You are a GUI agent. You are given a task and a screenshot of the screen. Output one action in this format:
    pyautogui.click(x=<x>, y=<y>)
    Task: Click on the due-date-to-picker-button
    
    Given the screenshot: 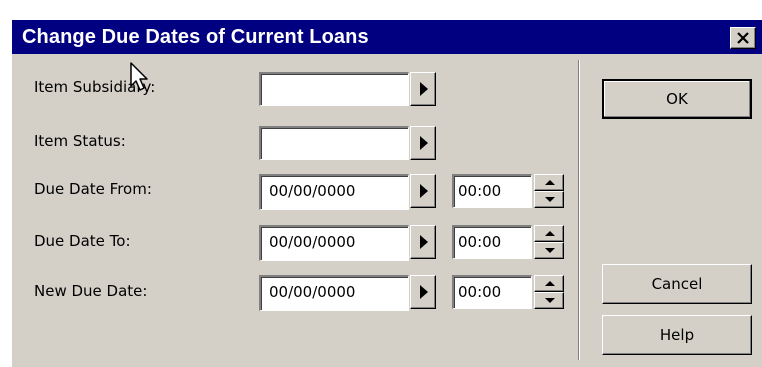 What is the action you would take?
    pyautogui.click(x=423, y=242)
    